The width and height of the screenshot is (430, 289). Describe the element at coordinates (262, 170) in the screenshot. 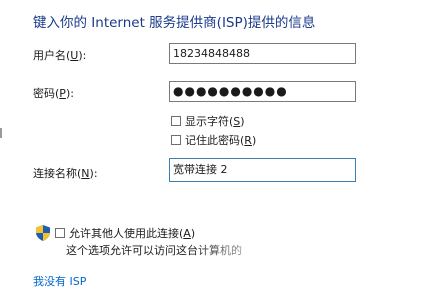

I see `connection-name-field: 宽带连接 2` at that location.